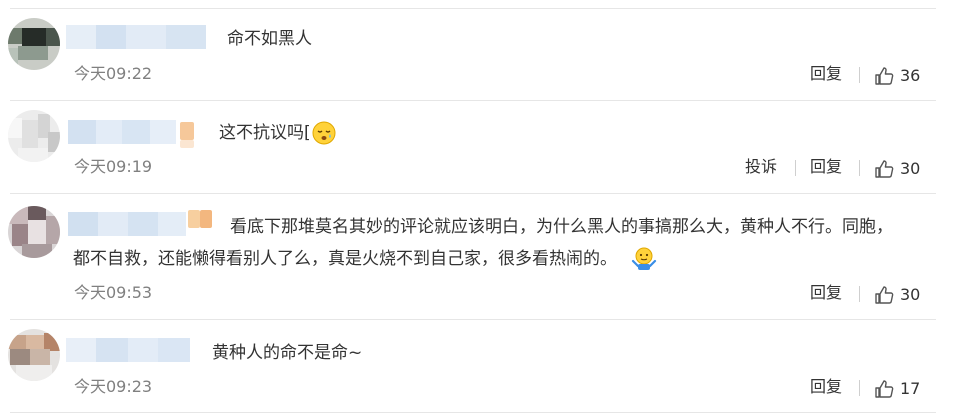  Describe the element at coordinates (561, 227) in the screenshot. I see `comment-text-line1: 看底下那堆莫名其妙的评论就应该明白，为什么黑人的事搞那么大，黄种人不行。同胞，` at that location.